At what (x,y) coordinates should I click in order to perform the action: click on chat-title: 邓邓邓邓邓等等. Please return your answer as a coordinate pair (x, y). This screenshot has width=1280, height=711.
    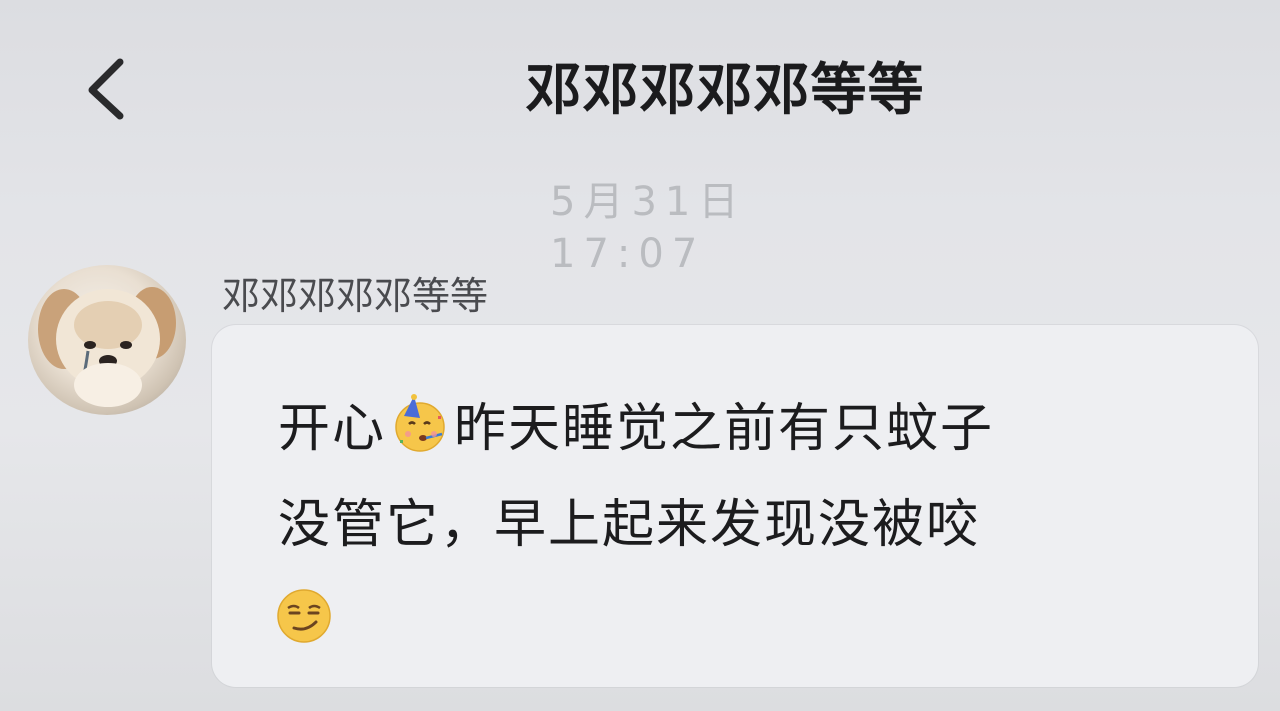
    Looking at the image, I should click on (725, 90).